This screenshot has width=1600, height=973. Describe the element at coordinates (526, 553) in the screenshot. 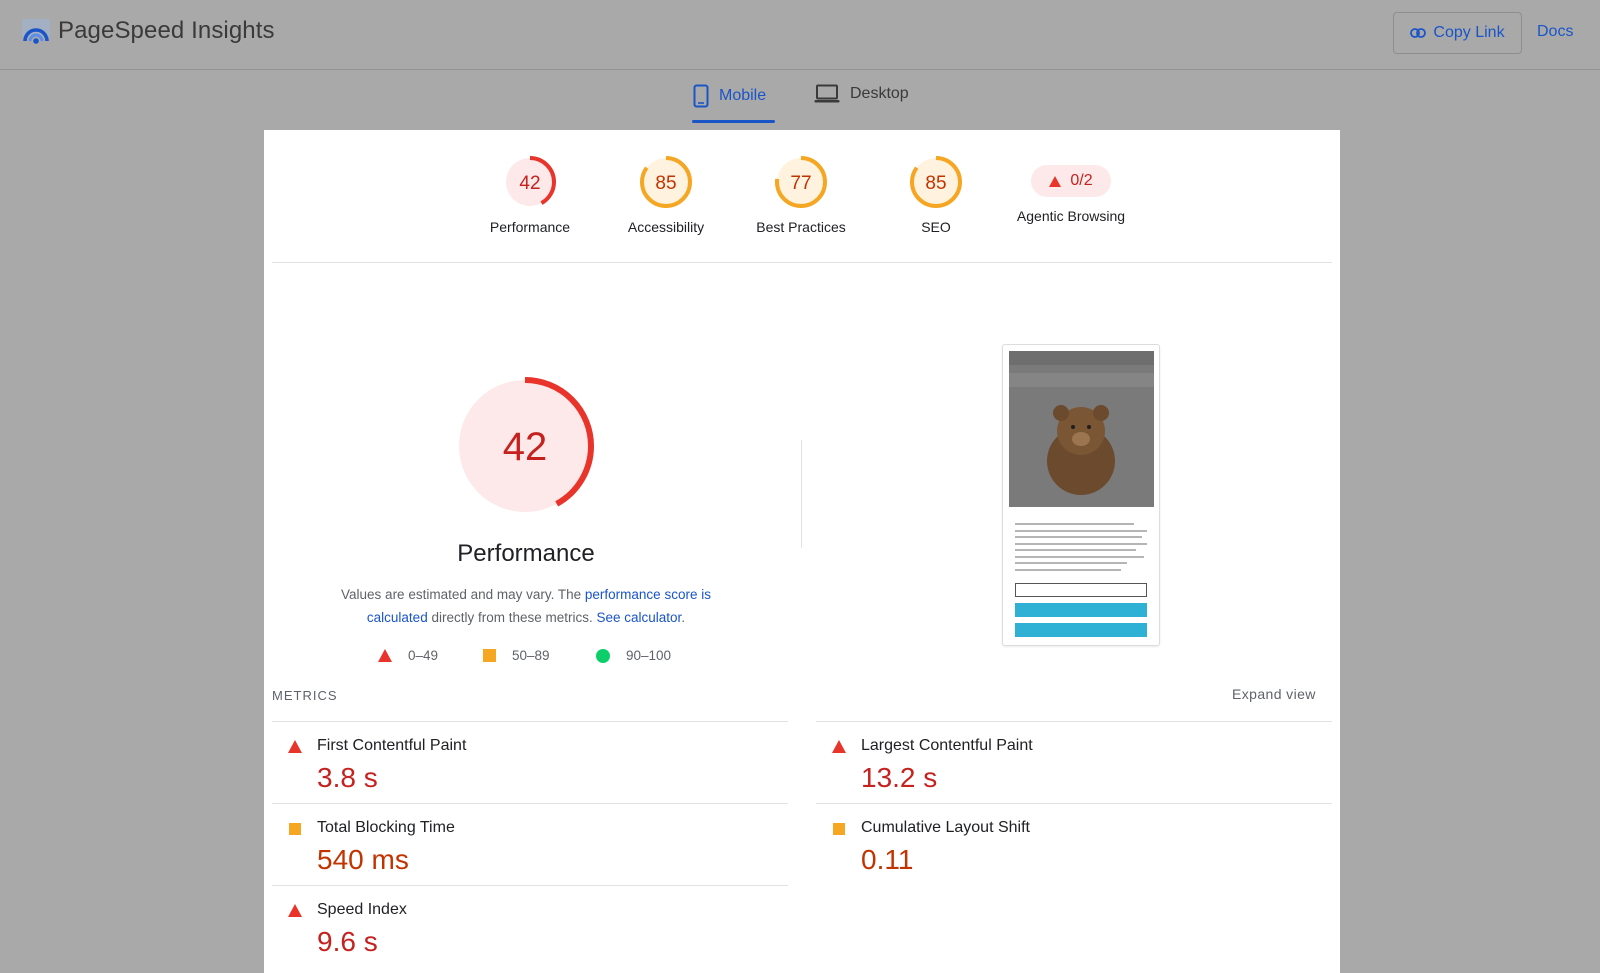

I see `performance-title: Performance` at that location.